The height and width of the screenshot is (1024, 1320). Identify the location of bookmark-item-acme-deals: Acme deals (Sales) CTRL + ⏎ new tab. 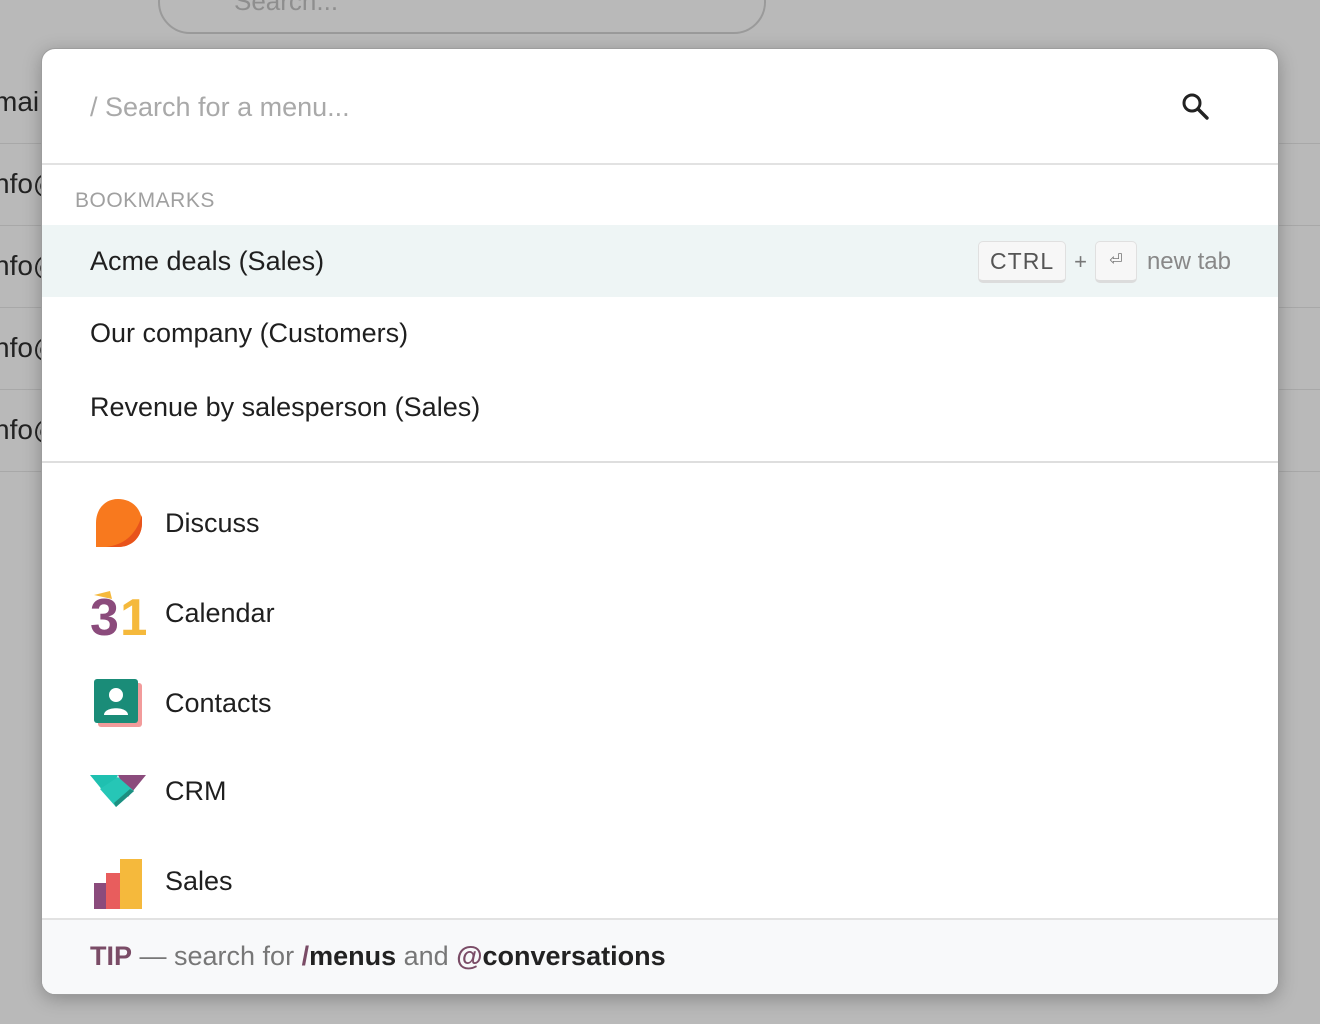
(660, 261).